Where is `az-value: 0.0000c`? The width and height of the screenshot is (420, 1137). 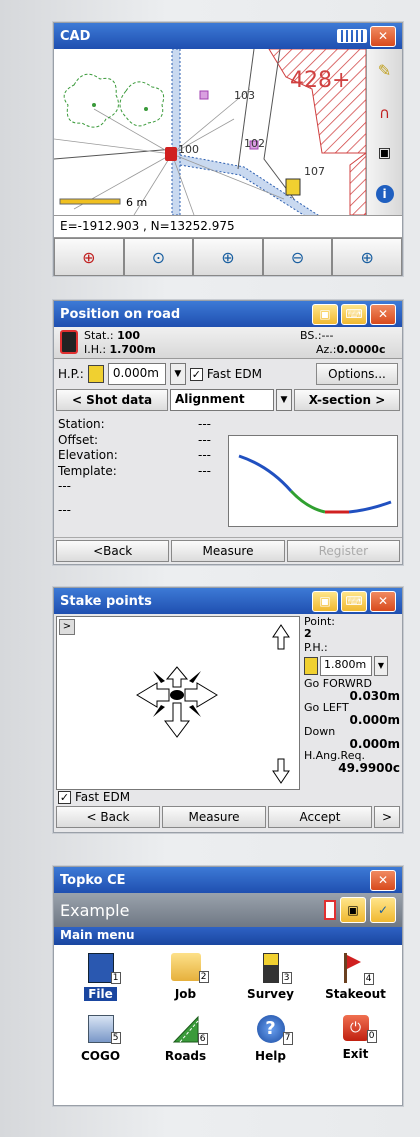 az-value: 0.0000c is located at coordinates (361, 349).